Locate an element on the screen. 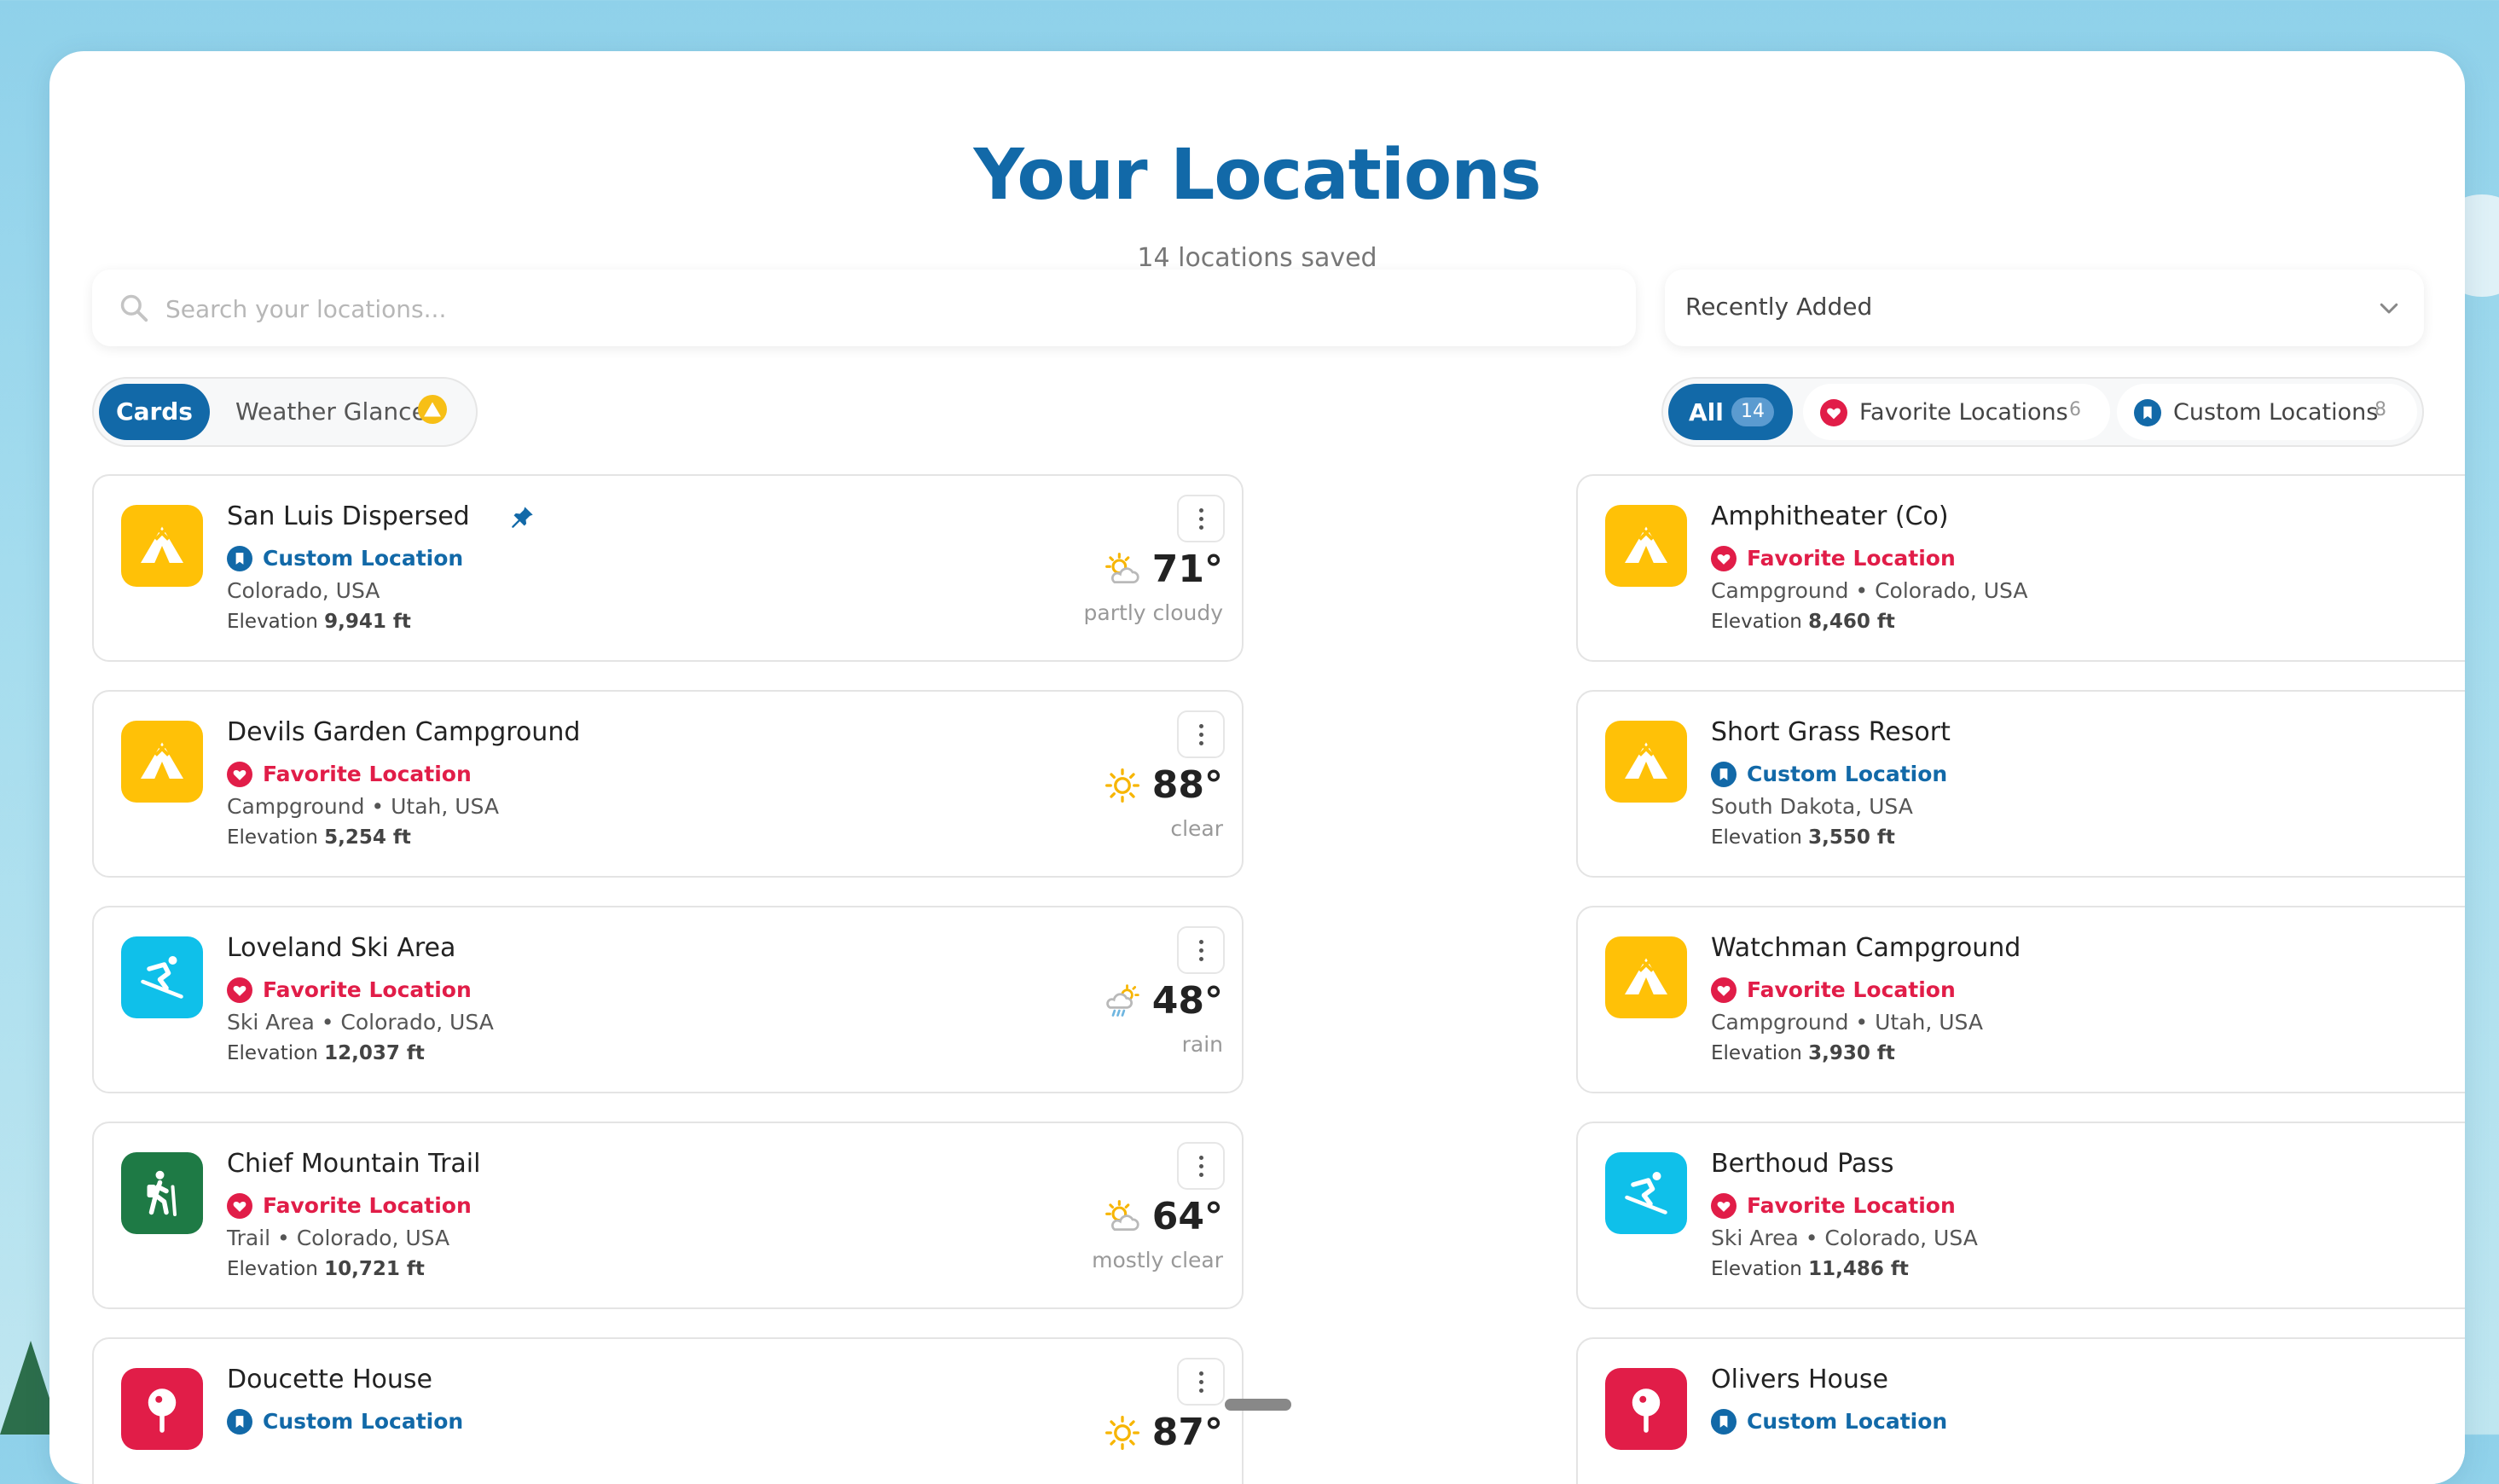 Image resolution: width=2499 pixels, height=1484 pixels. temperature: 88° is located at coordinates (1187, 785).